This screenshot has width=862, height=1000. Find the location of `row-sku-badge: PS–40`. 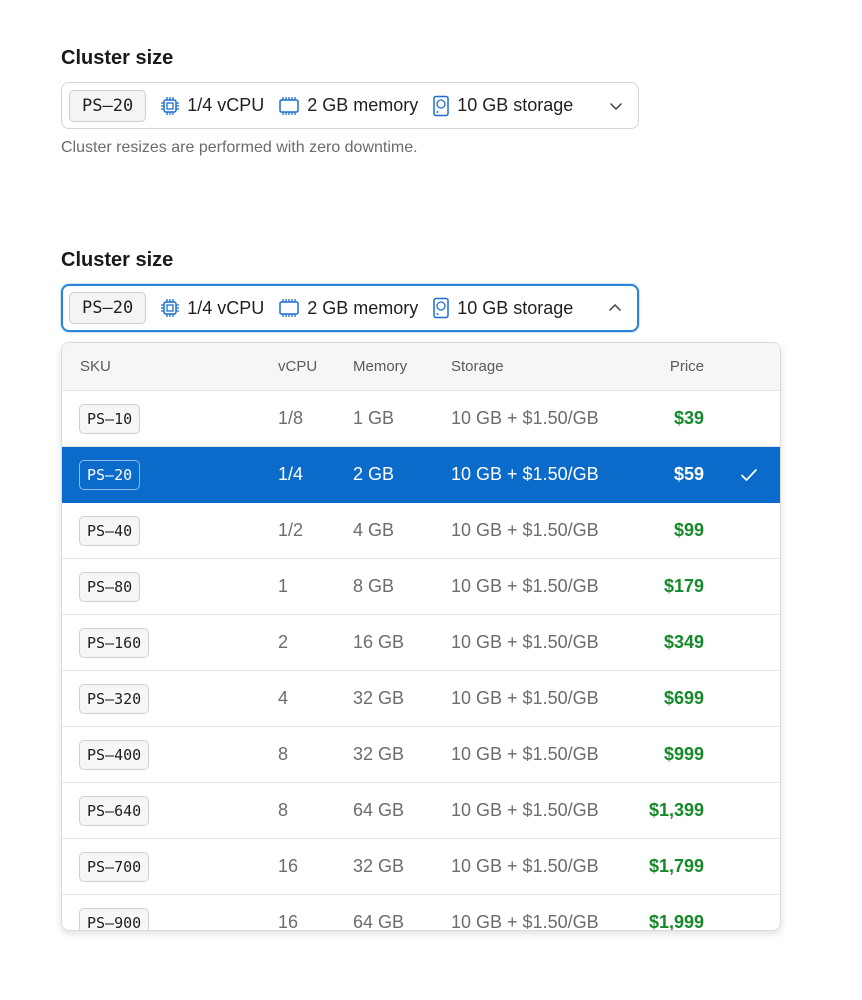

row-sku-badge: PS–40 is located at coordinates (110, 531).